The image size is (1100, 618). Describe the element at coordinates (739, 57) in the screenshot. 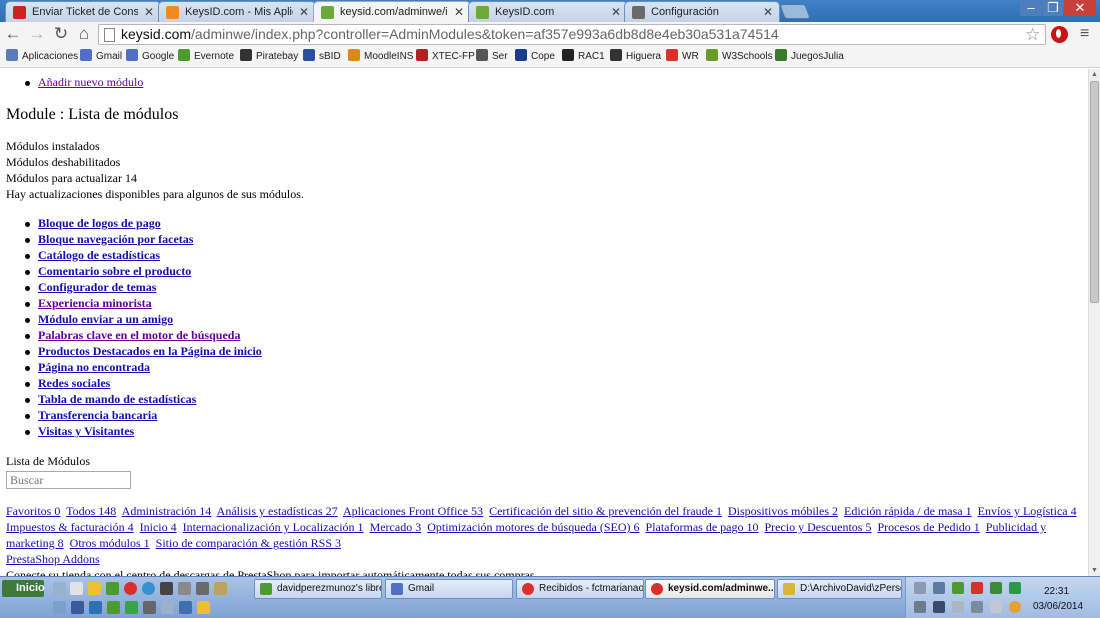

I see `bookmark-w3schools: W3Schools` at that location.